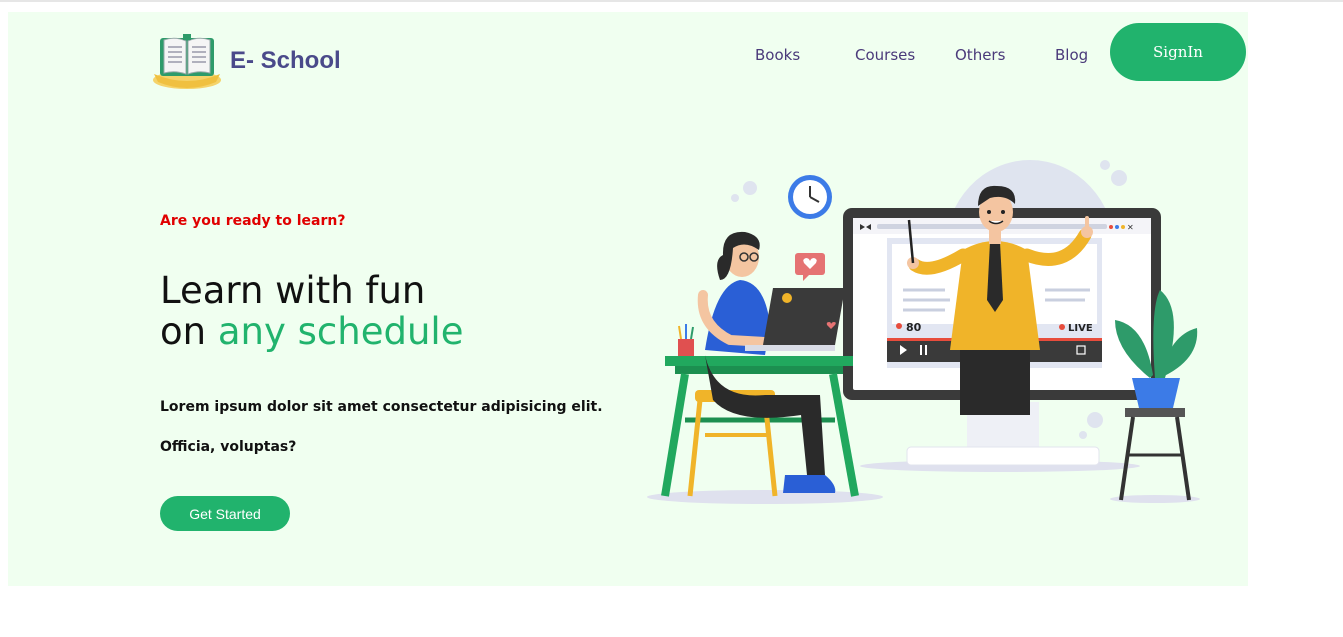 This screenshot has width=1343, height=637. I want to click on live-label: LIVE, so click(1080, 328).